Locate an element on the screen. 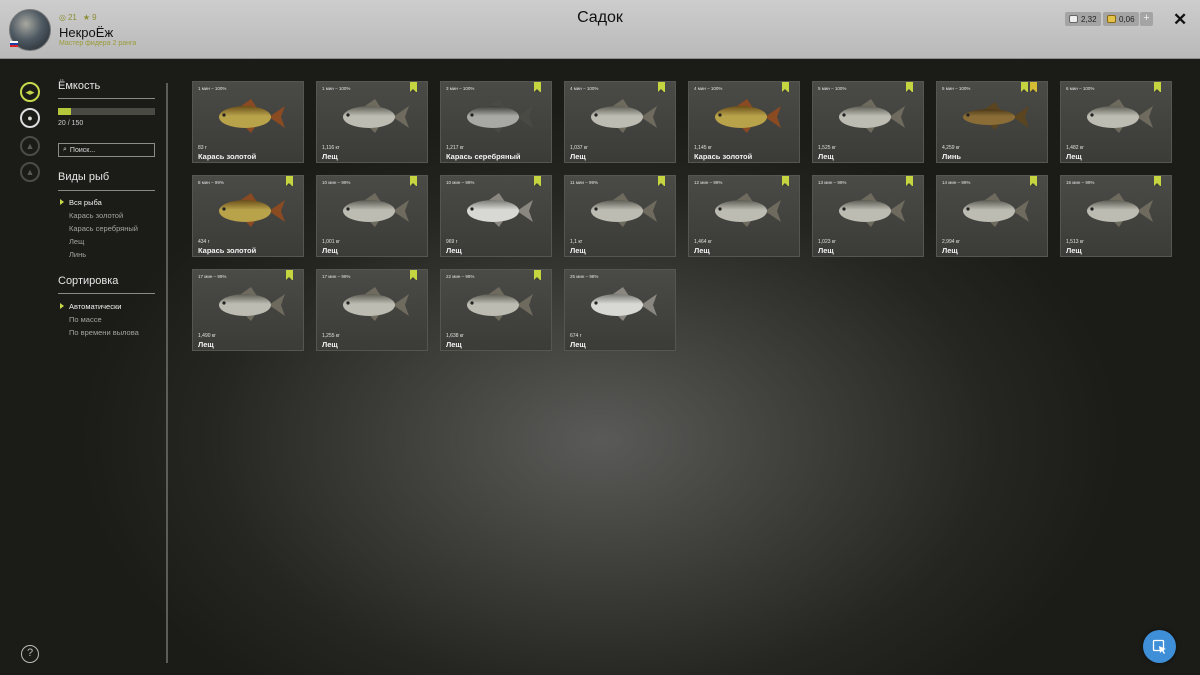  fish-card: 25 мин – 98% 674 г Лещ is located at coordinates (620, 310).